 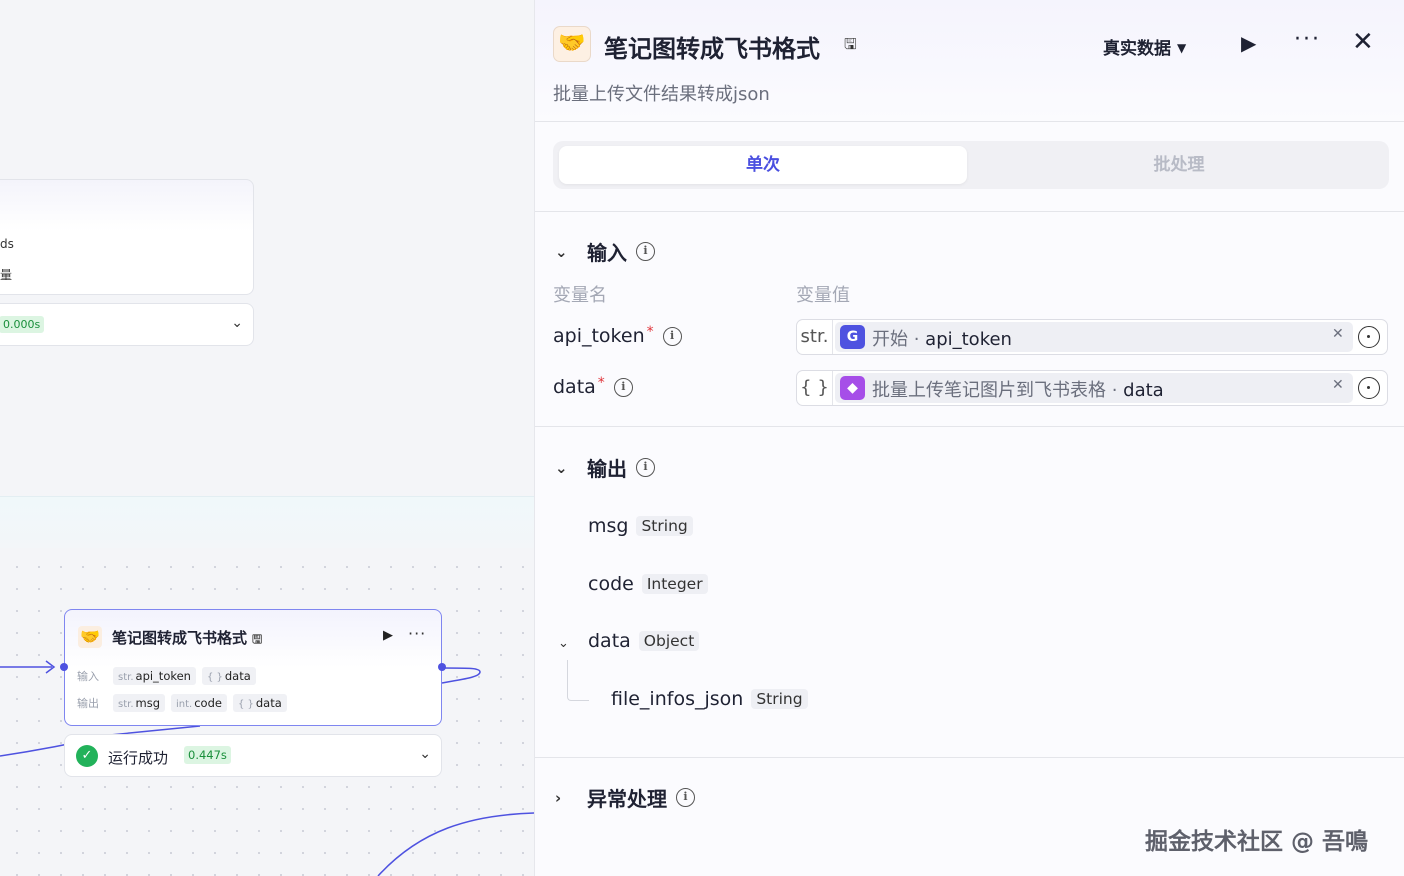 I want to click on output-item-data: data Object, so click(x=644, y=641).